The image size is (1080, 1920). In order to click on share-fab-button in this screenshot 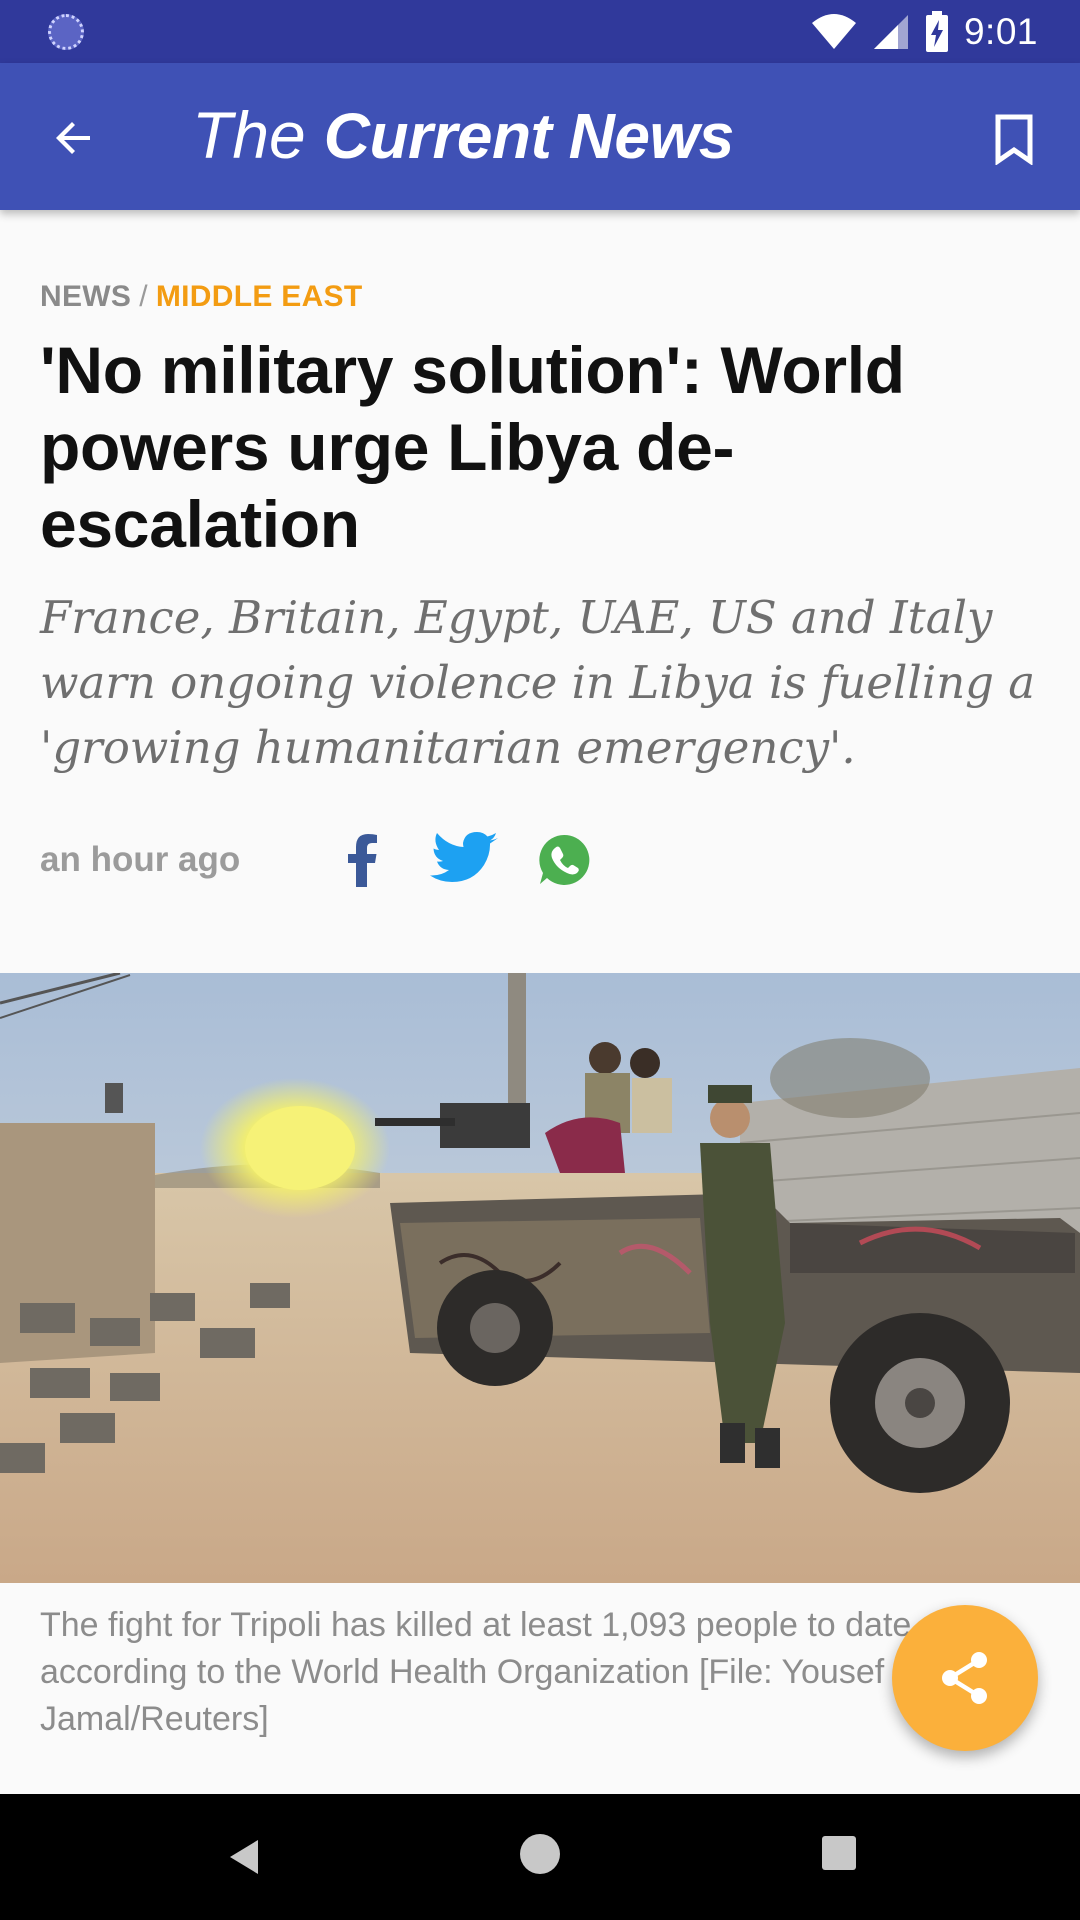, I will do `click(965, 1678)`.